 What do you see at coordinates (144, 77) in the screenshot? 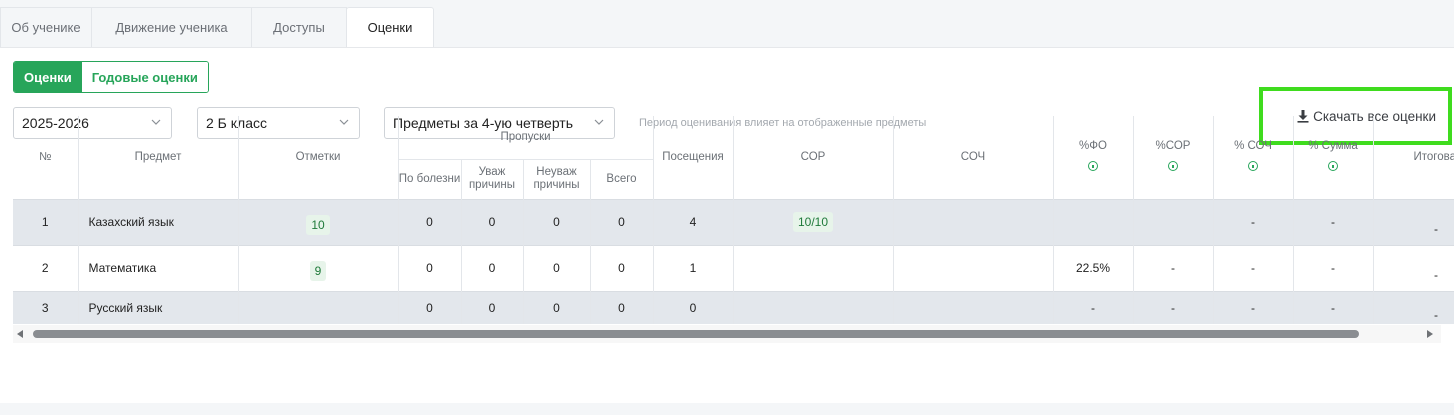
I see `annual-grades-toggle-button: Годовые оценки` at bounding box center [144, 77].